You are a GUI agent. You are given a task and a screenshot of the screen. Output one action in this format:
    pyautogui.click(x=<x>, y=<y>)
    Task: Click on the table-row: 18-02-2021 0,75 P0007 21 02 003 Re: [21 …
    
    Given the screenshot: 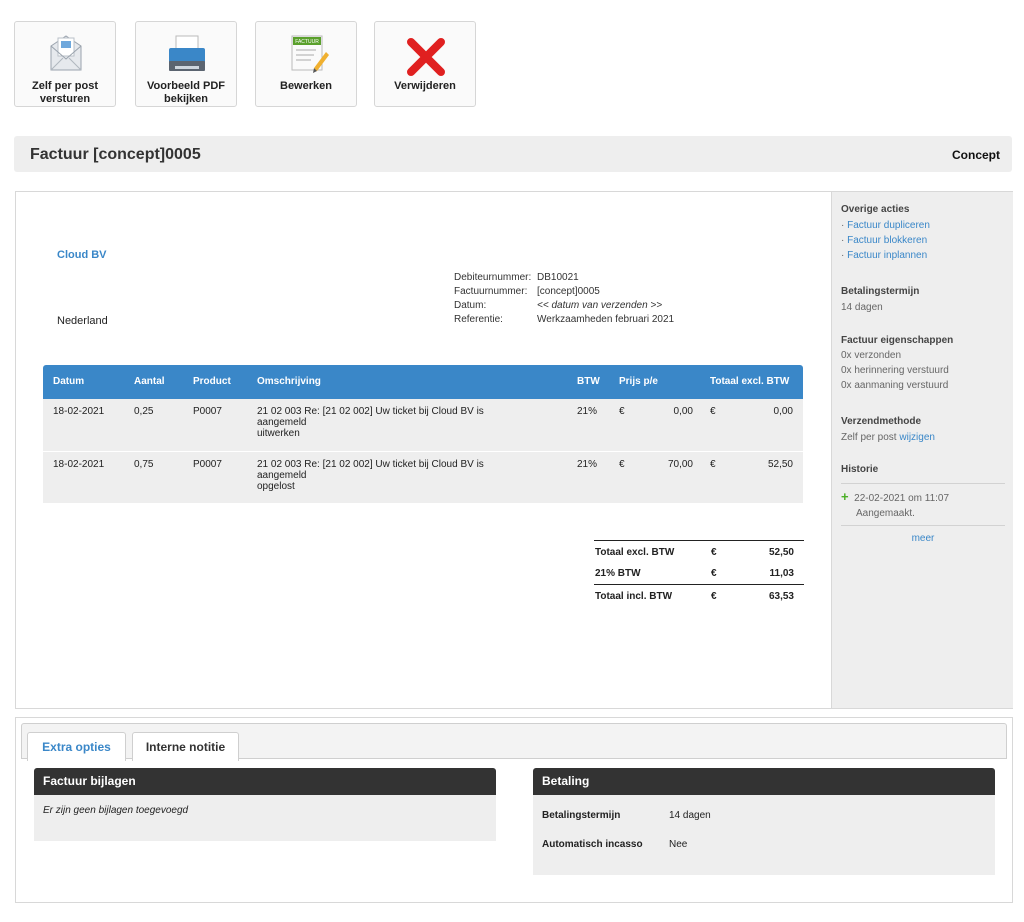 What is the action you would take?
    pyautogui.click(x=423, y=477)
    